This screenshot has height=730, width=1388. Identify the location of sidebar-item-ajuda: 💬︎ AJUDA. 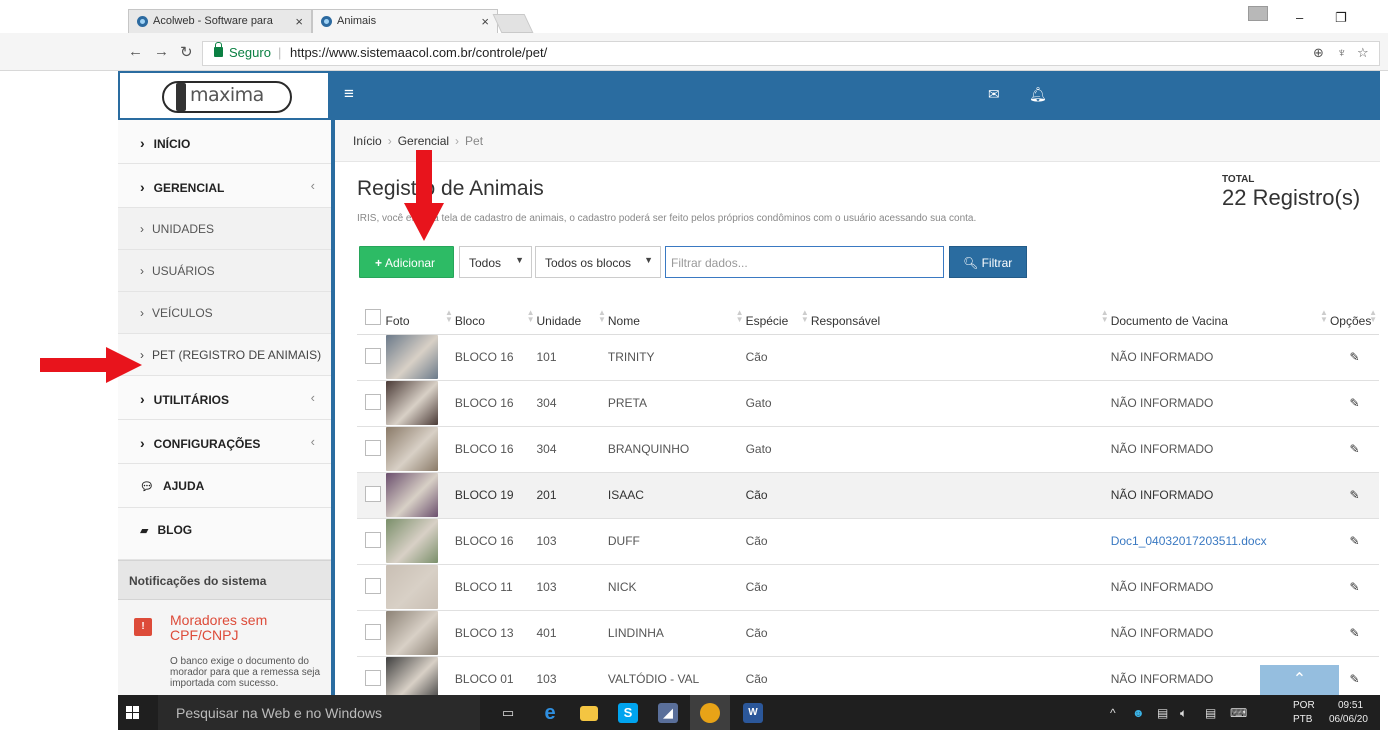
(224, 486).